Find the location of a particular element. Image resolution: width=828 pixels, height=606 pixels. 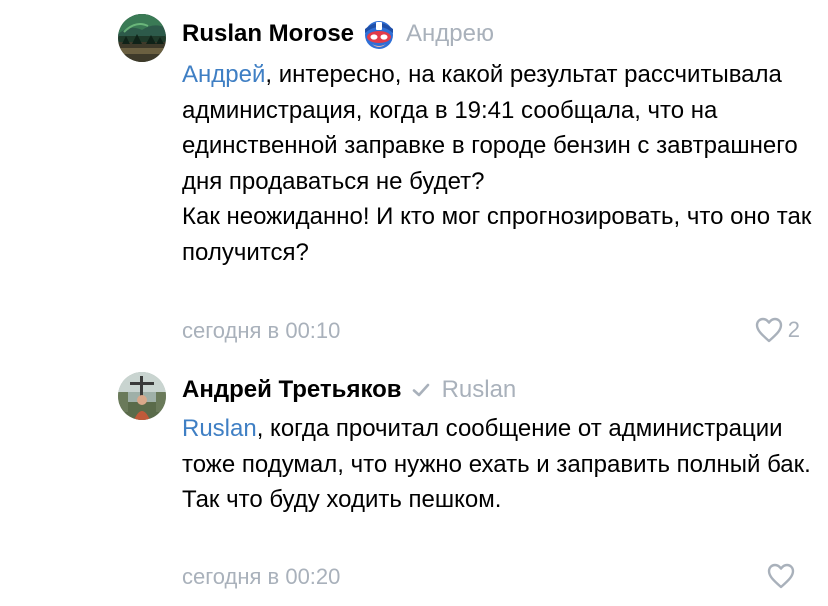

comment-timestamp: сегодня в 00:10 is located at coordinates (261, 331).